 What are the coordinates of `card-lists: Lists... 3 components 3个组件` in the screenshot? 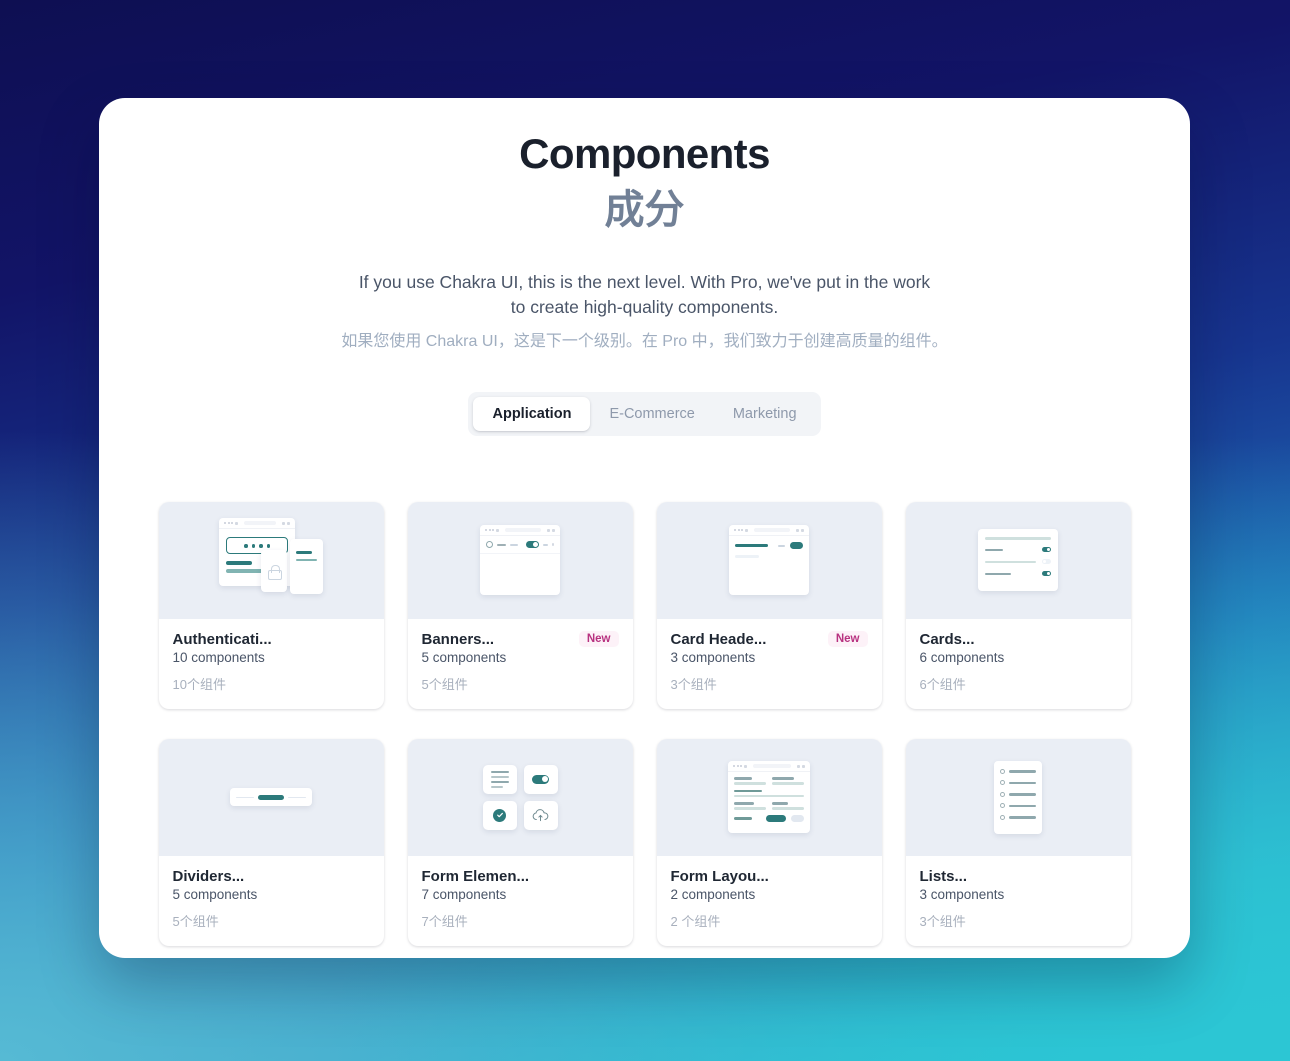 It's located at (1018, 842).